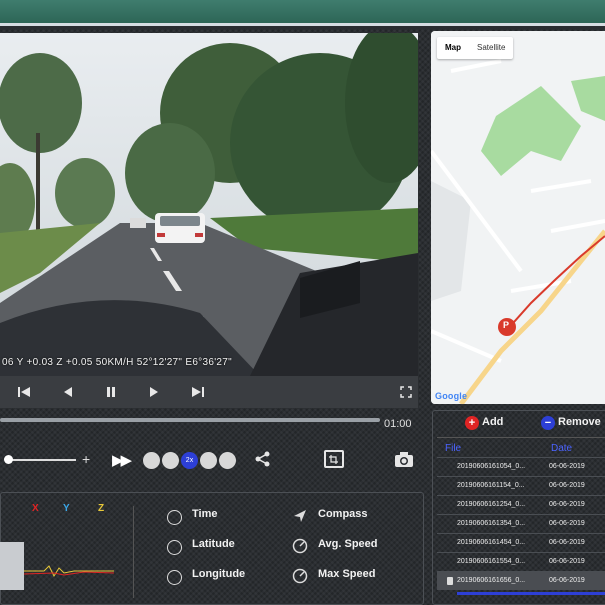 This screenshot has width=605, height=605. Describe the element at coordinates (404, 459) in the screenshot. I see `camera-icon` at that location.